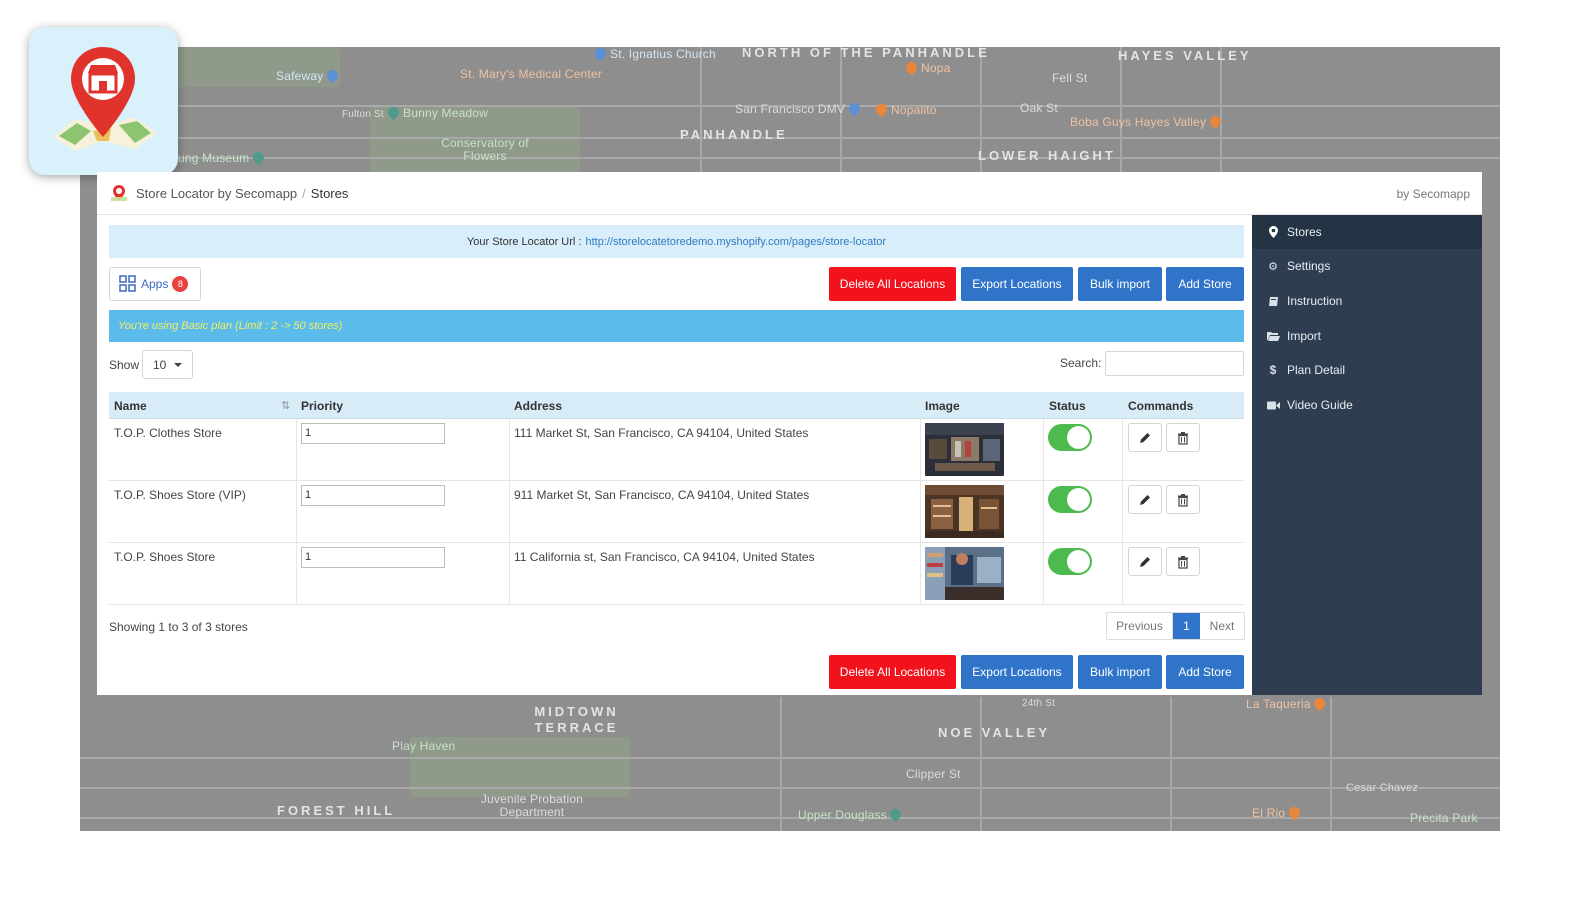  I want to click on sidebar-item-settings: ⚙ Settings, so click(1367, 266).